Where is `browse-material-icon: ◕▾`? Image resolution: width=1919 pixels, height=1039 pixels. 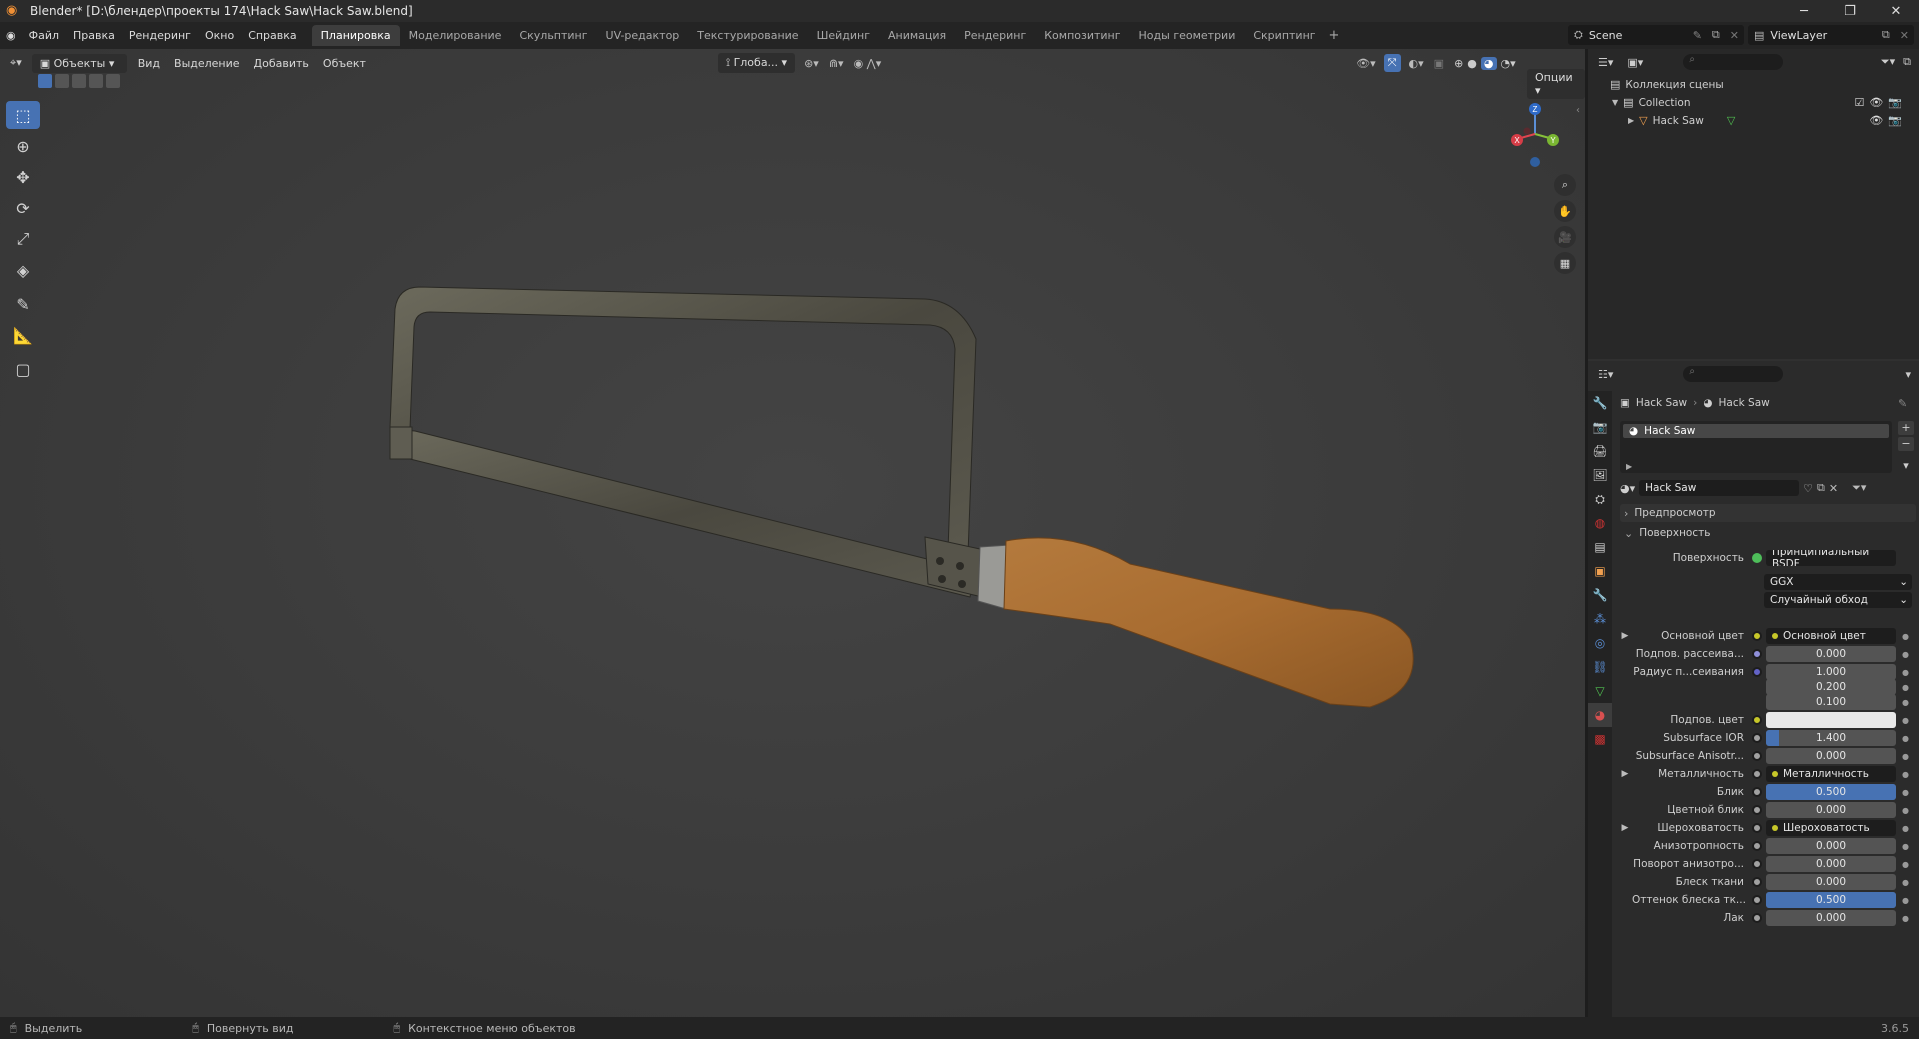
browse-material-icon: ◕▾ is located at coordinates (1627, 488).